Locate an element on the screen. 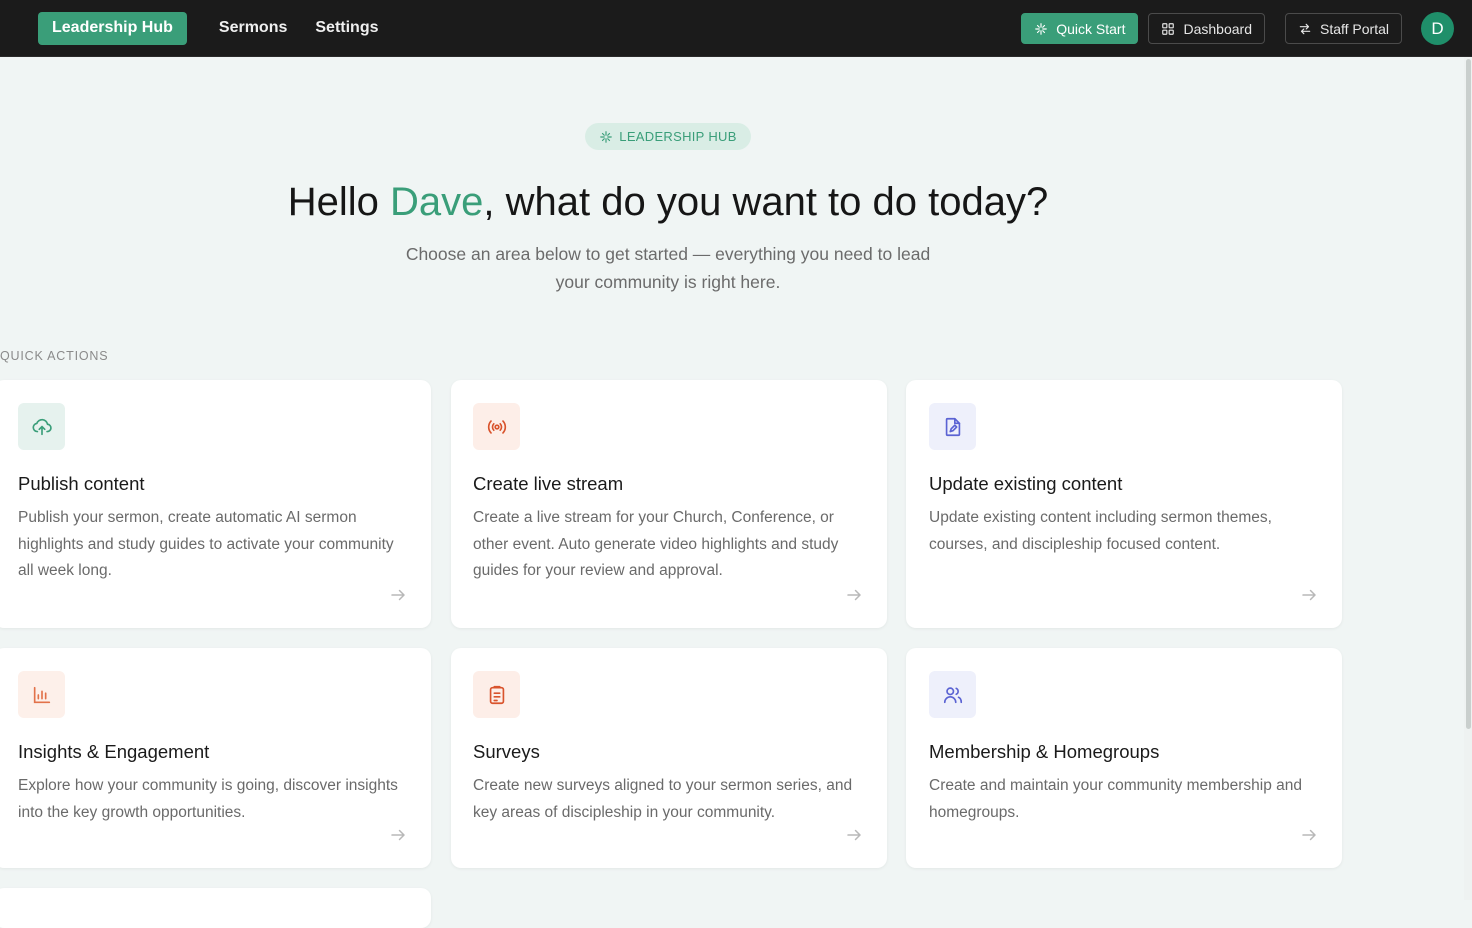 Image resolution: width=1472 pixels, height=928 pixels. quick-start-label: Quick Start is located at coordinates (1091, 28).